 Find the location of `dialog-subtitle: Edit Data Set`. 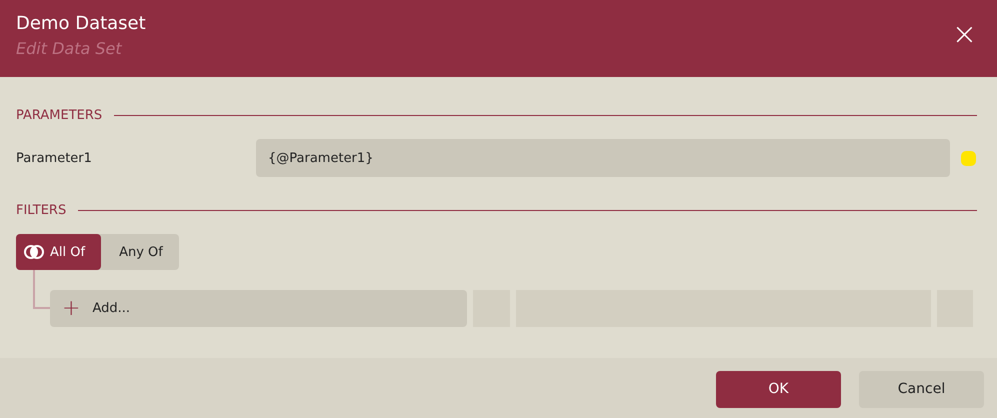

dialog-subtitle: Edit Data Set is located at coordinates (69, 49).